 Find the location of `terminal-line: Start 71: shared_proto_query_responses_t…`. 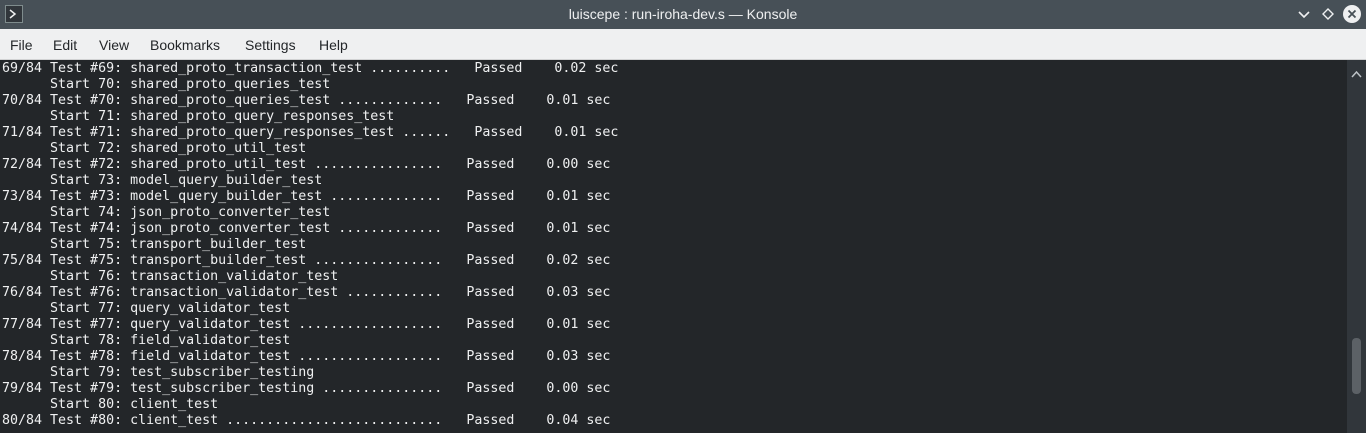

terminal-line: Start 71: shared_proto_query_responses_t… is located at coordinates (198, 116).